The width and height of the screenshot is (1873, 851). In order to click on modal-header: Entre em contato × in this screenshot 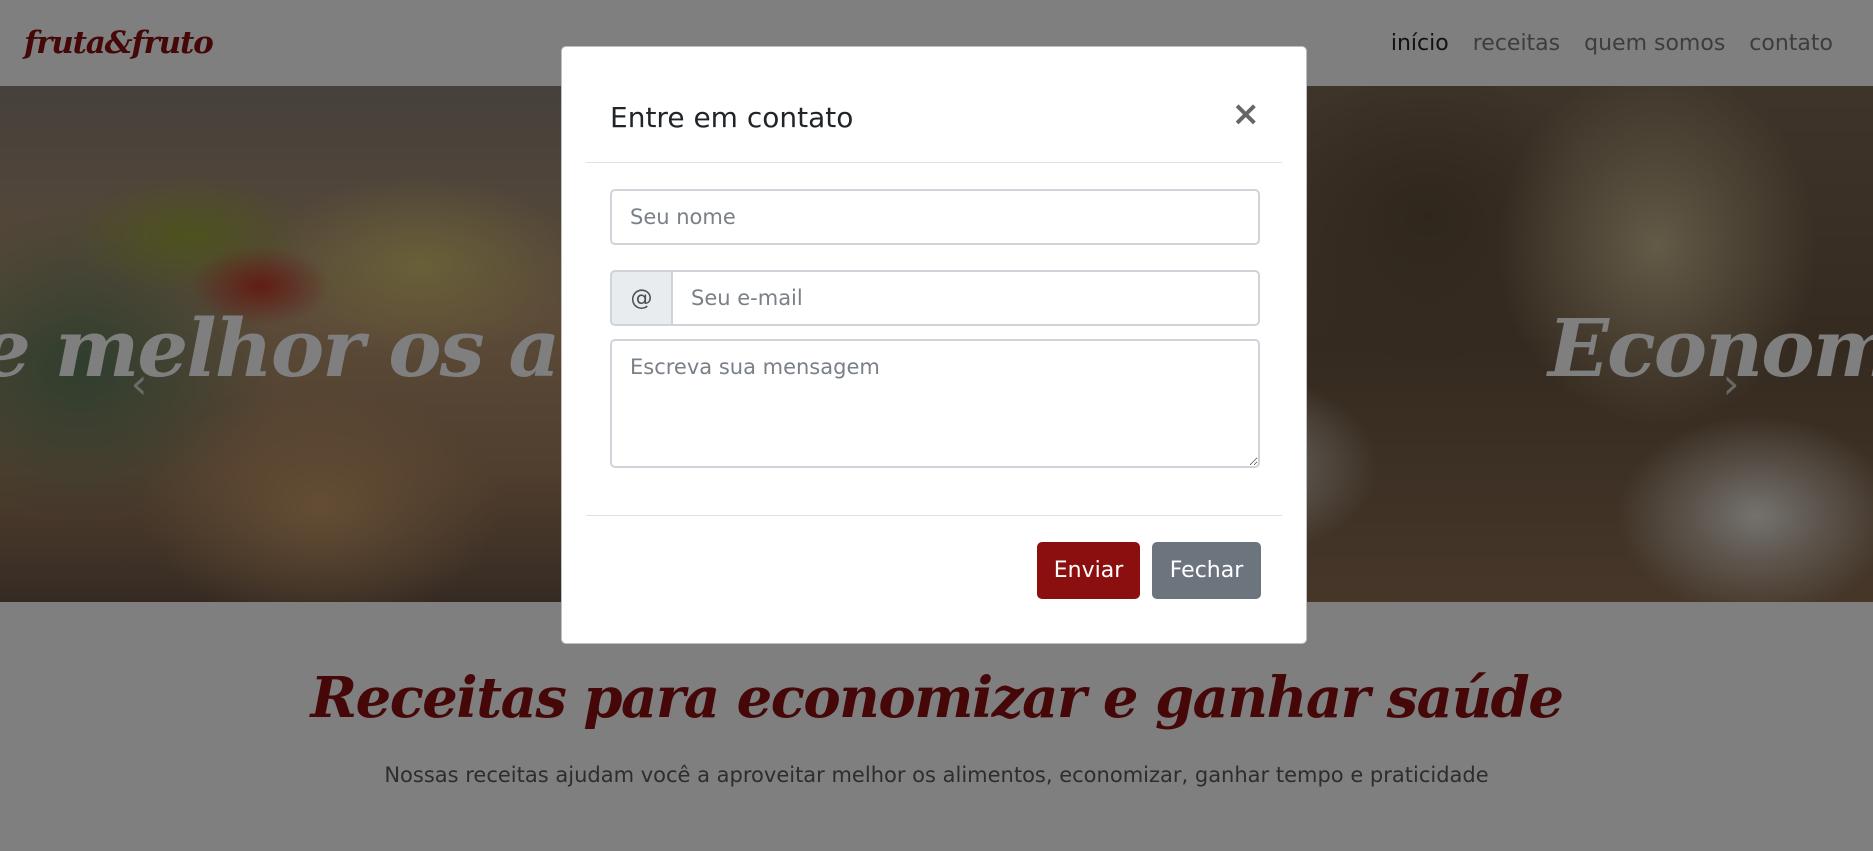, I will do `click(934, 105)`.